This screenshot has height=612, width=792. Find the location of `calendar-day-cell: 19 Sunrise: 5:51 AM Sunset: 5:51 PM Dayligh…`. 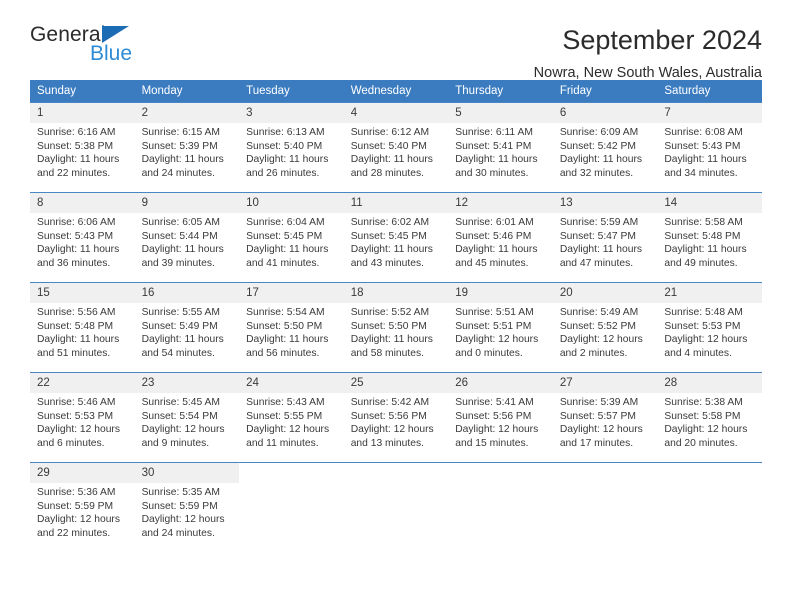

calendar-day-cell: 19 Sunrise: 5:51 AM Sunset: 5:51 PM Dayligh… is located at coordinates (500, 327).